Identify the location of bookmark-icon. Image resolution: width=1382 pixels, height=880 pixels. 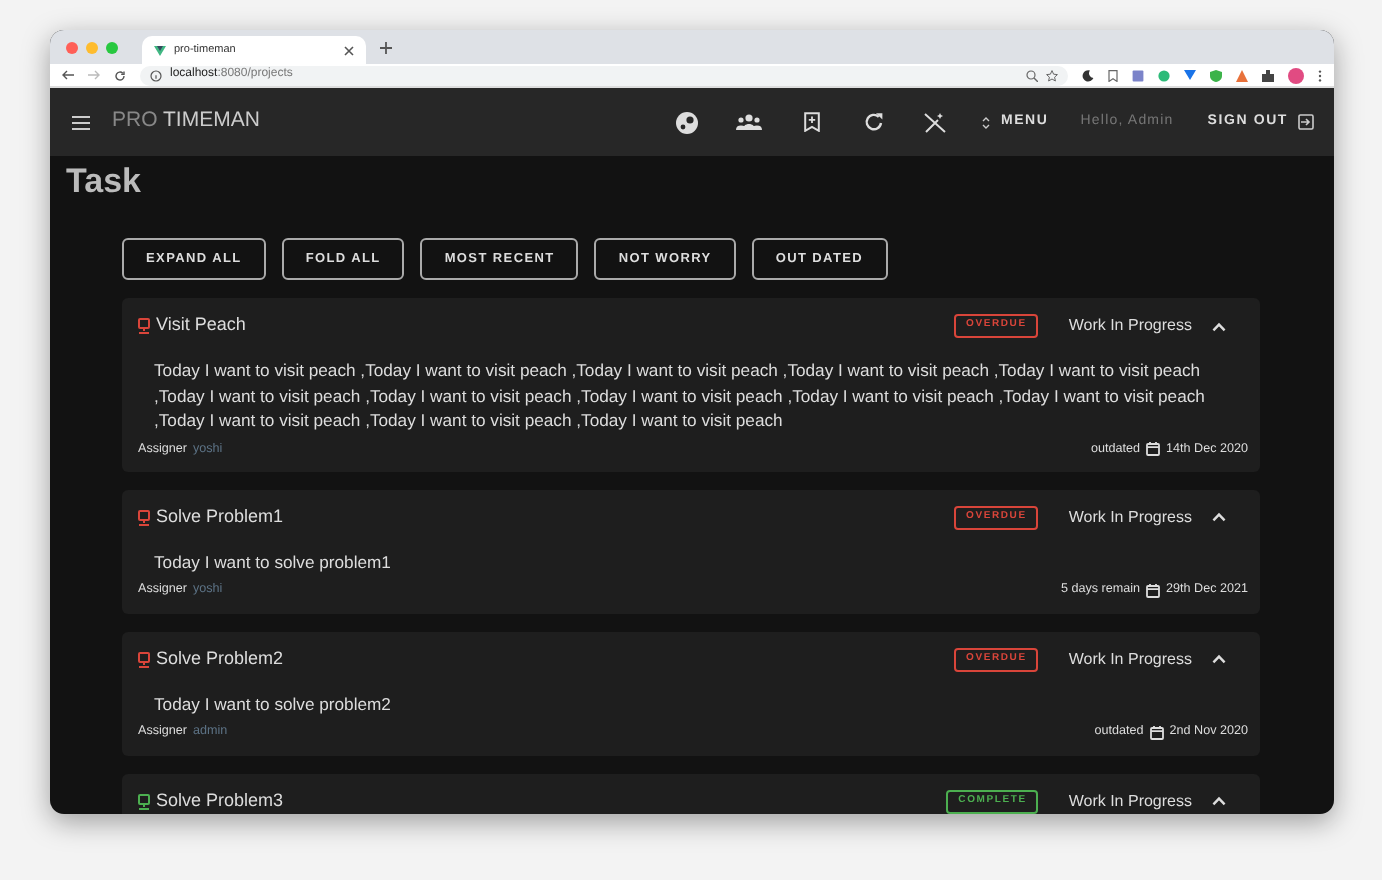
(1113, 75).